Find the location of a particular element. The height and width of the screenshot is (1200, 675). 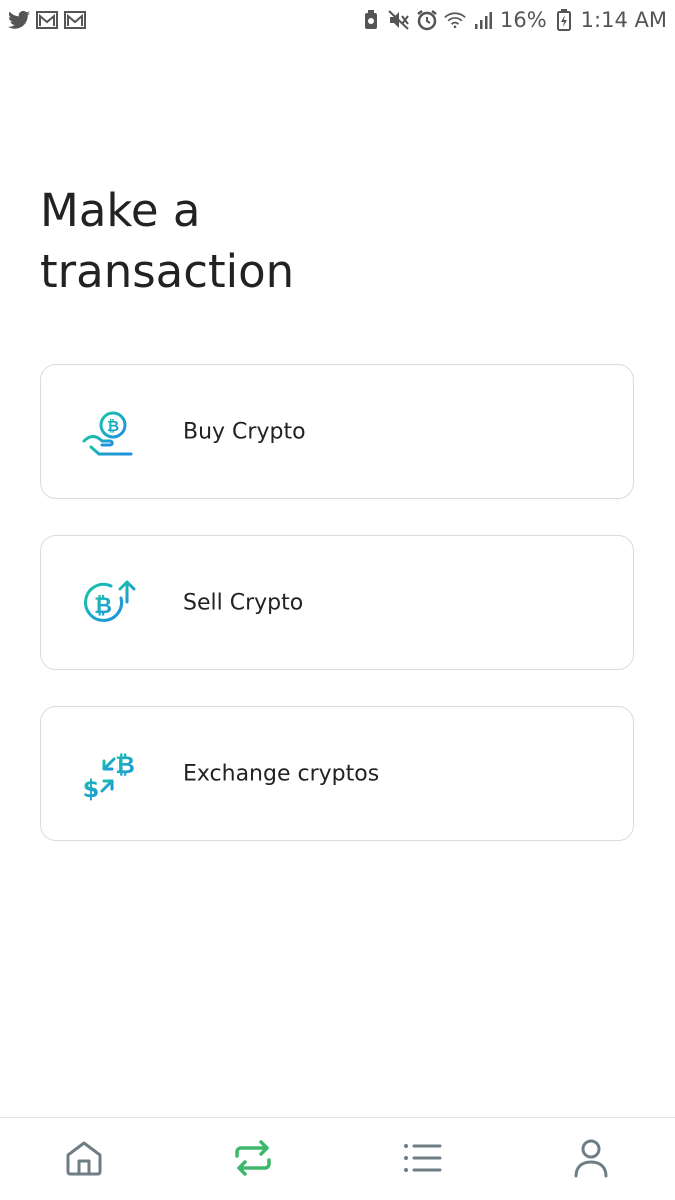

home-icon is located at coordinates (84, 1158).